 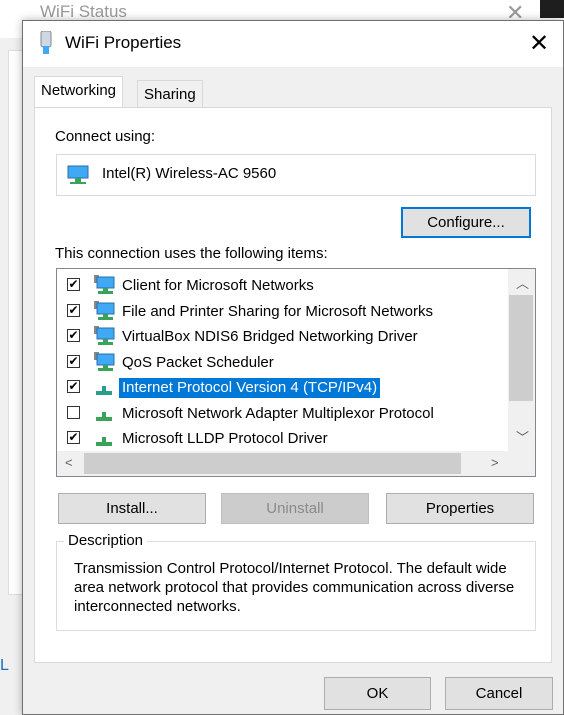 I want to click on list-item-label: QoS Packet Scheduler, so click(x=198, y=362).